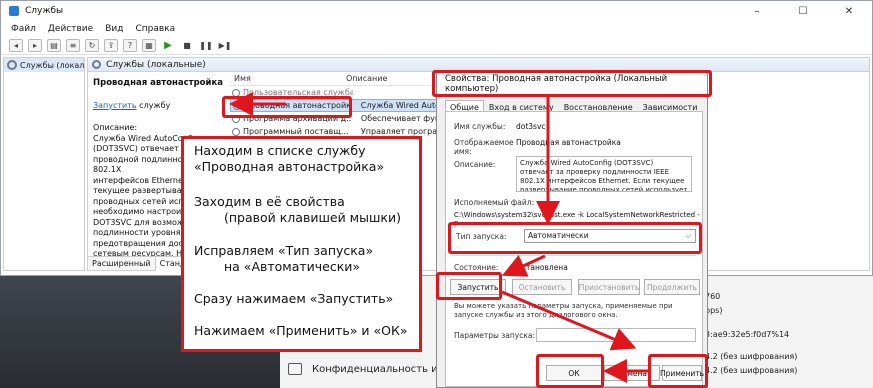 The image size is (873, 388). Describe the element at coordinates (569, 320) in the screenshot. I see `arrow-to-apply` at that location.